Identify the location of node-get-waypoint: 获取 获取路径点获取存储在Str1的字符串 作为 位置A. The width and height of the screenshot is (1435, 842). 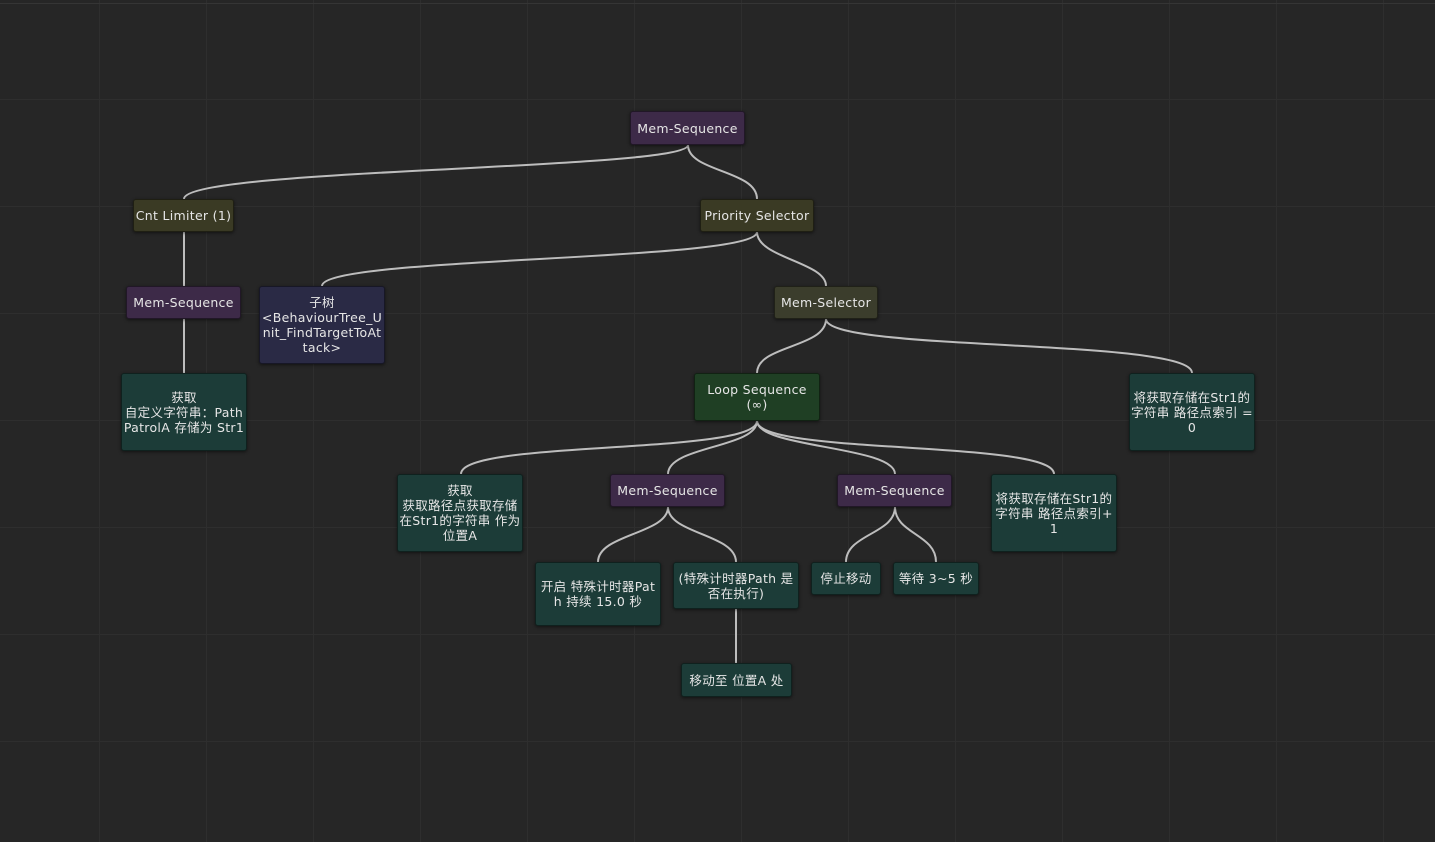
(460, 513).